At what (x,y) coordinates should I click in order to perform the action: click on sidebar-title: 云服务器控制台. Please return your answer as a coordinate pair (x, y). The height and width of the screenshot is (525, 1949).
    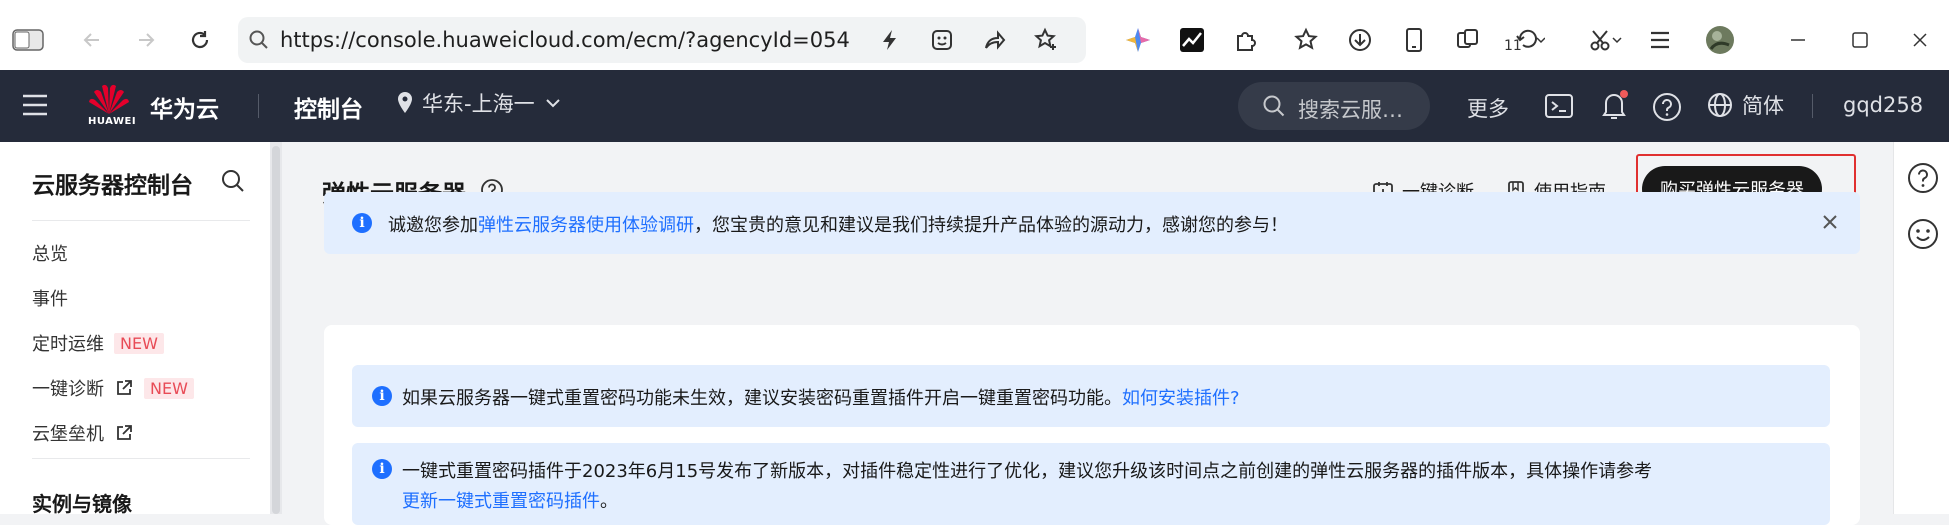
    Looking at the image, I should click on (112, 186).